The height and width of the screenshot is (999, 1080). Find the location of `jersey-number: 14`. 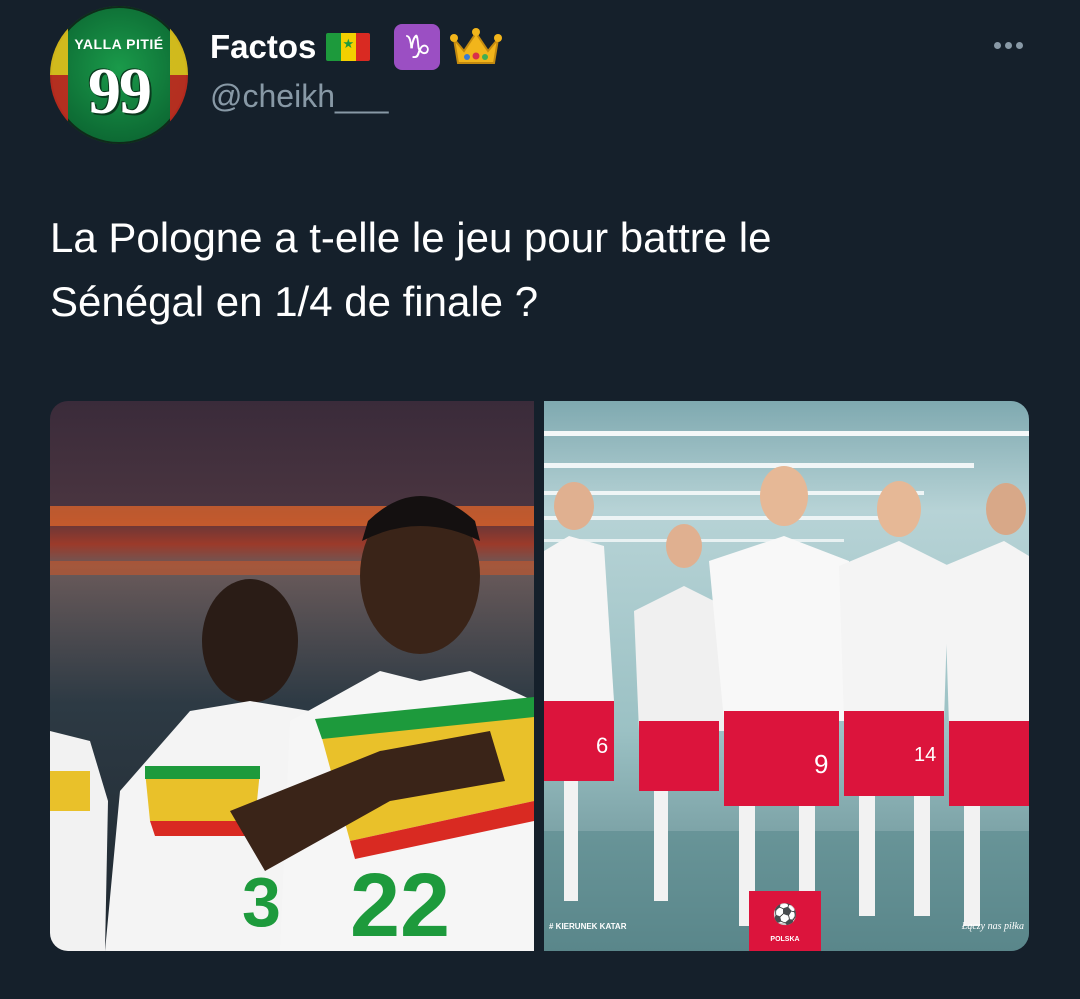

jersey-number: 14 is located at coordinates (925, 755).